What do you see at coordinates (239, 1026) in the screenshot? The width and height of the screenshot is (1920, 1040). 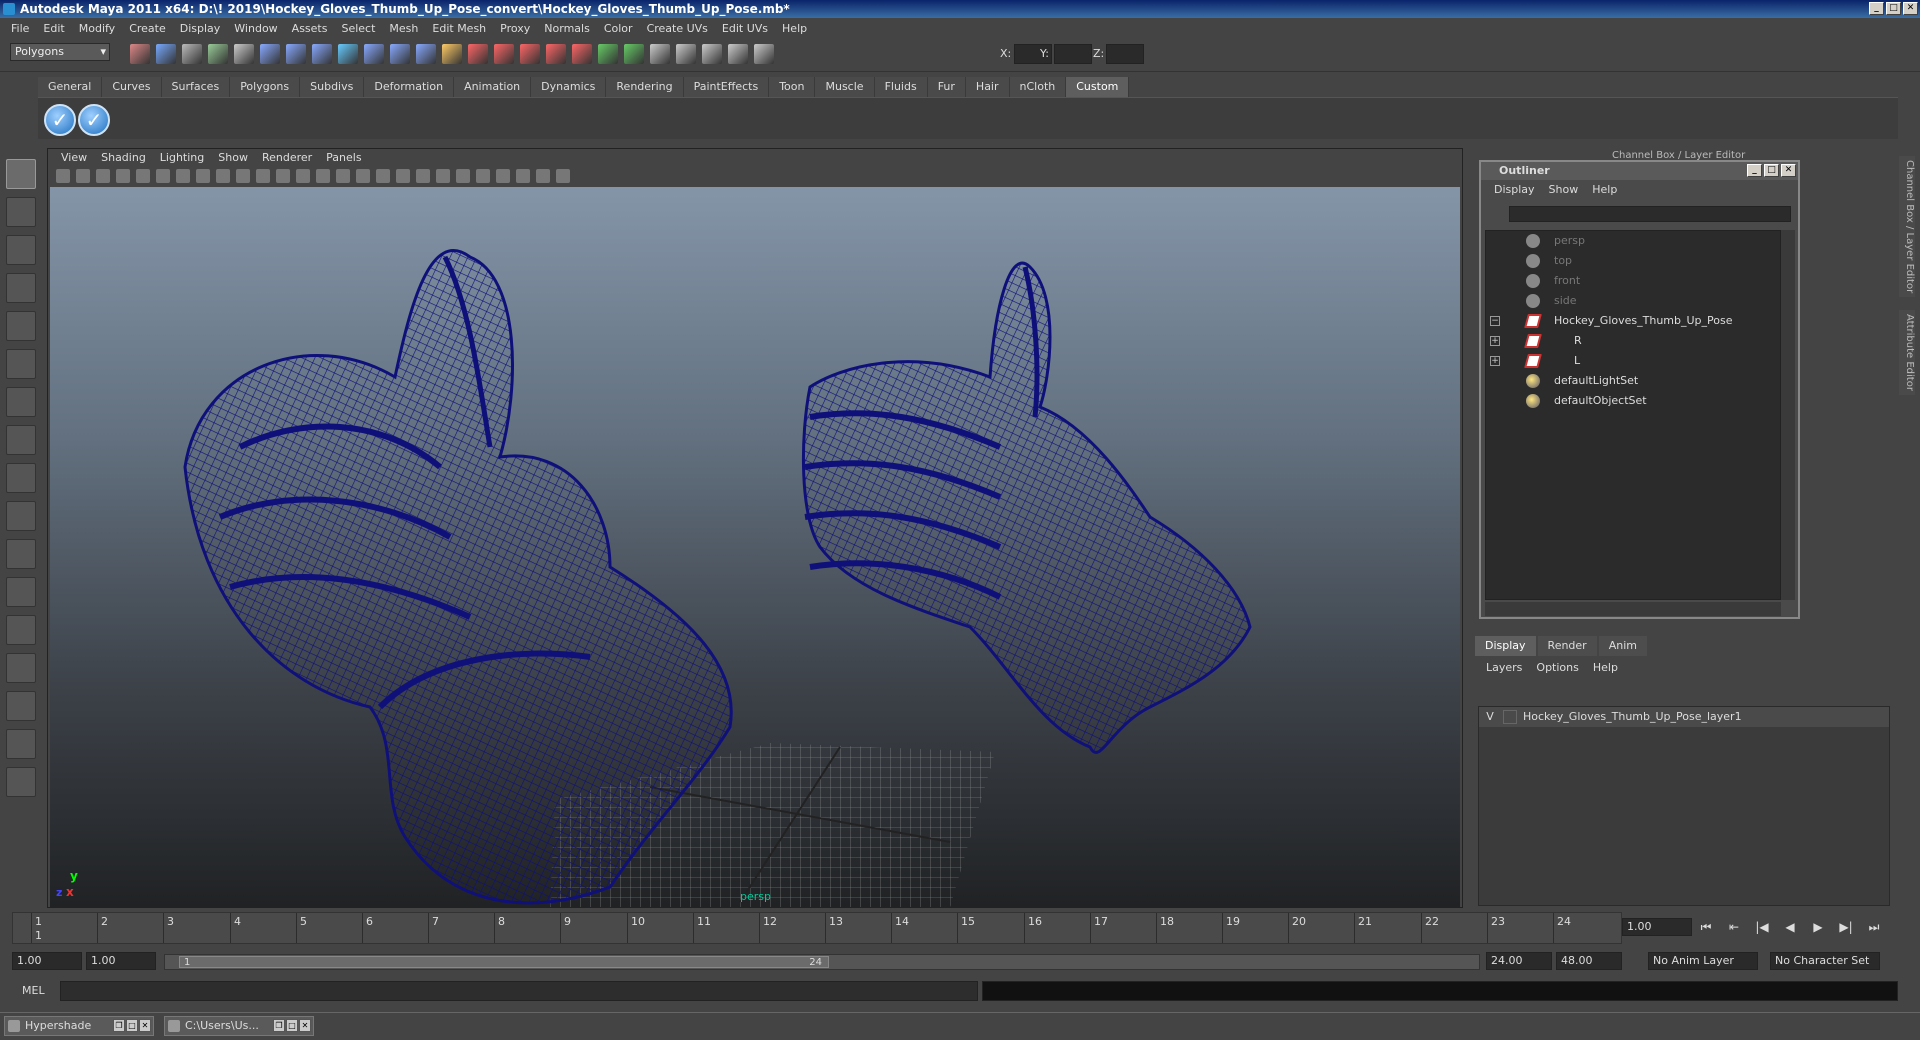 I see `taskbar-item: C:\Users\Us... ❐ □ ✕` at bounding box center [239, 1026].